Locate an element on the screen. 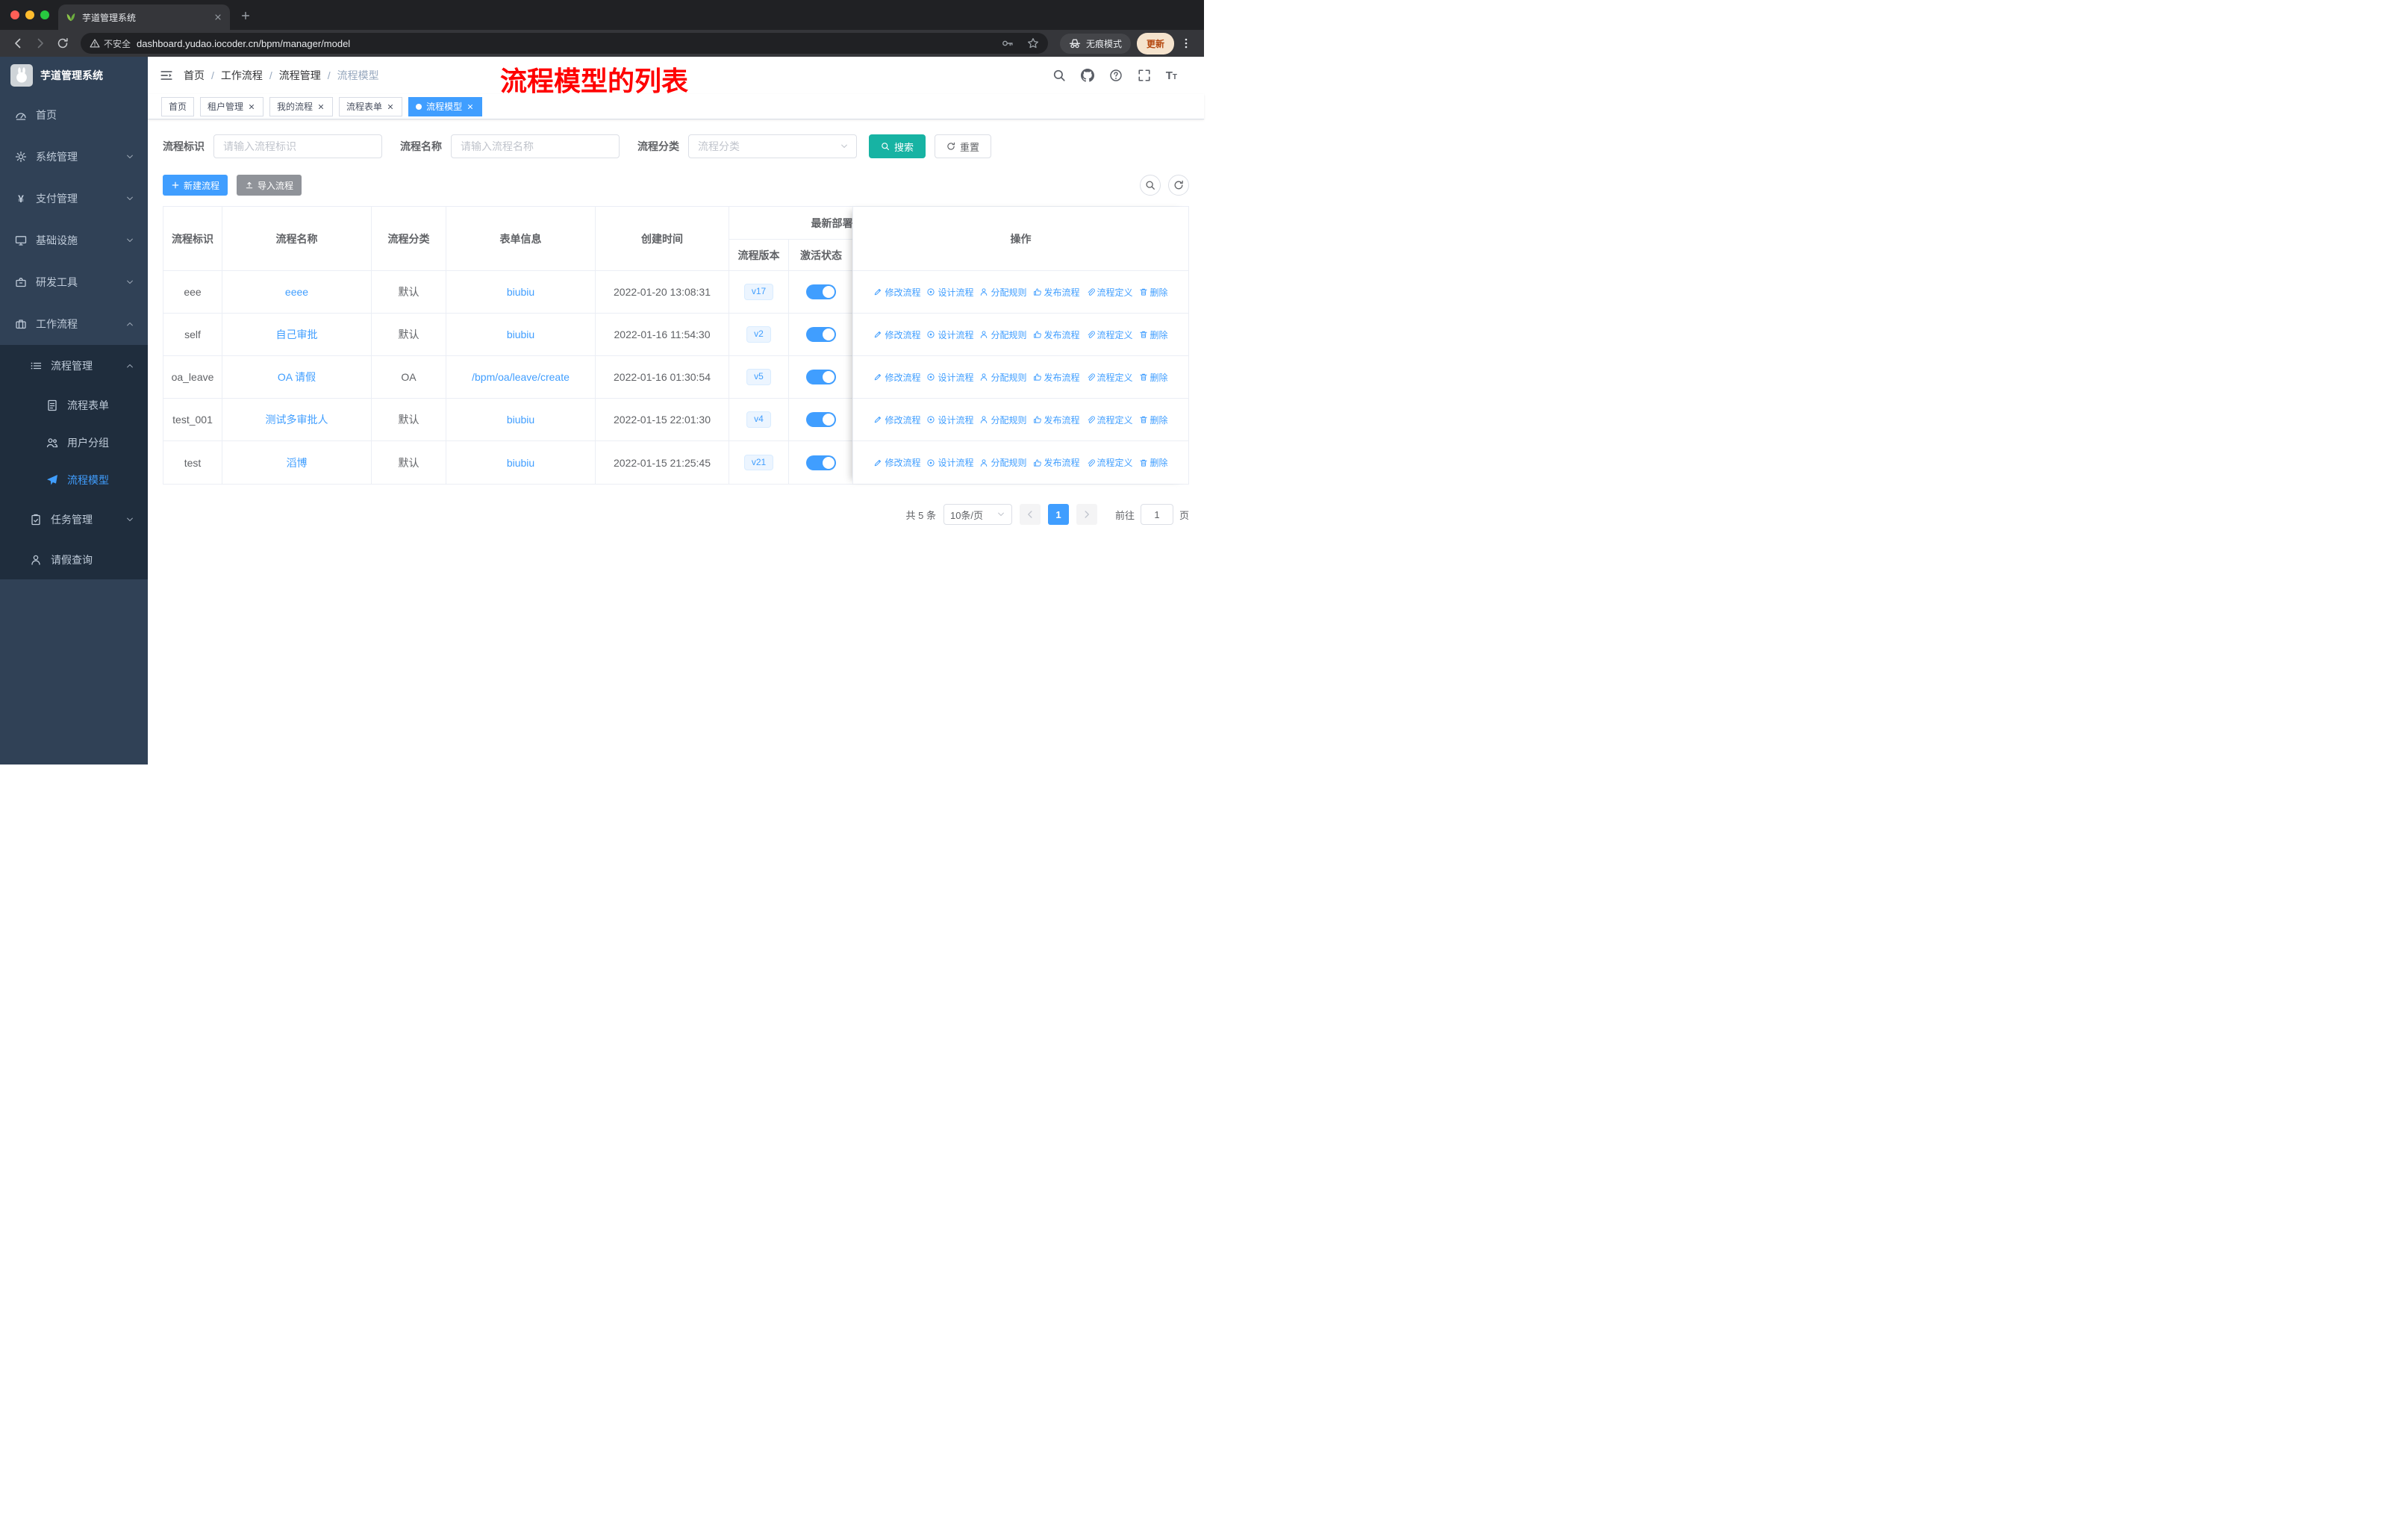  help-icon is located at coordinates (1116, 76).